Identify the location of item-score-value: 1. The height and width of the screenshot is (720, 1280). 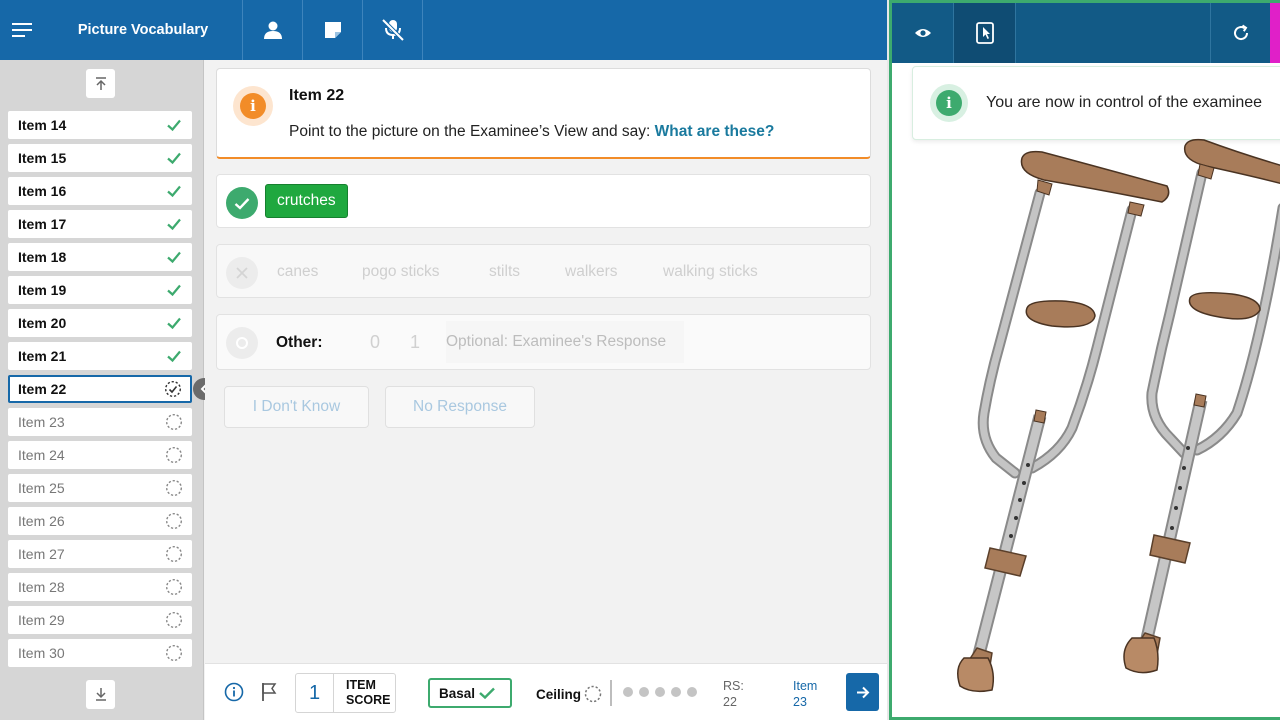
(315, 693).